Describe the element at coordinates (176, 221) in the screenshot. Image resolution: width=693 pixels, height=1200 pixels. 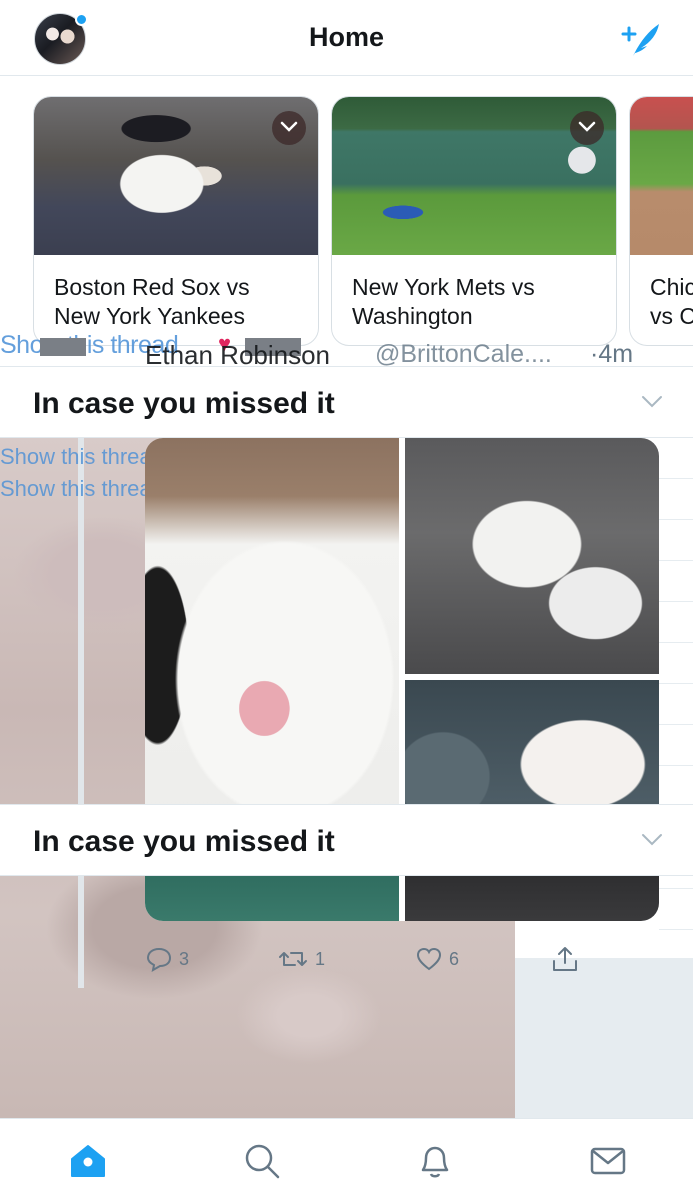
I see `event-card: Boston Red Sox vs New York Yankees` at that location.